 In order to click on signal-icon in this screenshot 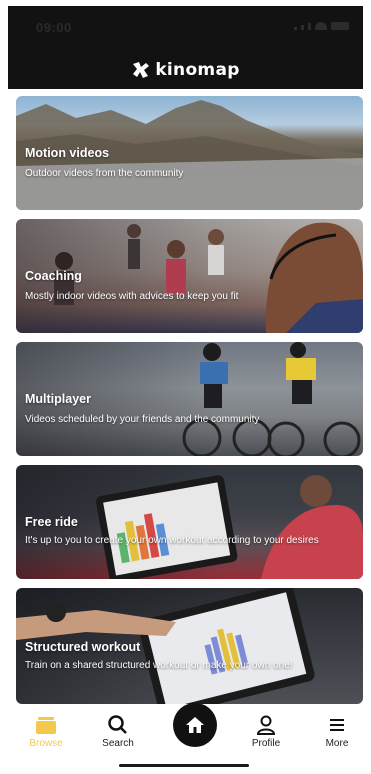, I will do `click(295, 28)`.